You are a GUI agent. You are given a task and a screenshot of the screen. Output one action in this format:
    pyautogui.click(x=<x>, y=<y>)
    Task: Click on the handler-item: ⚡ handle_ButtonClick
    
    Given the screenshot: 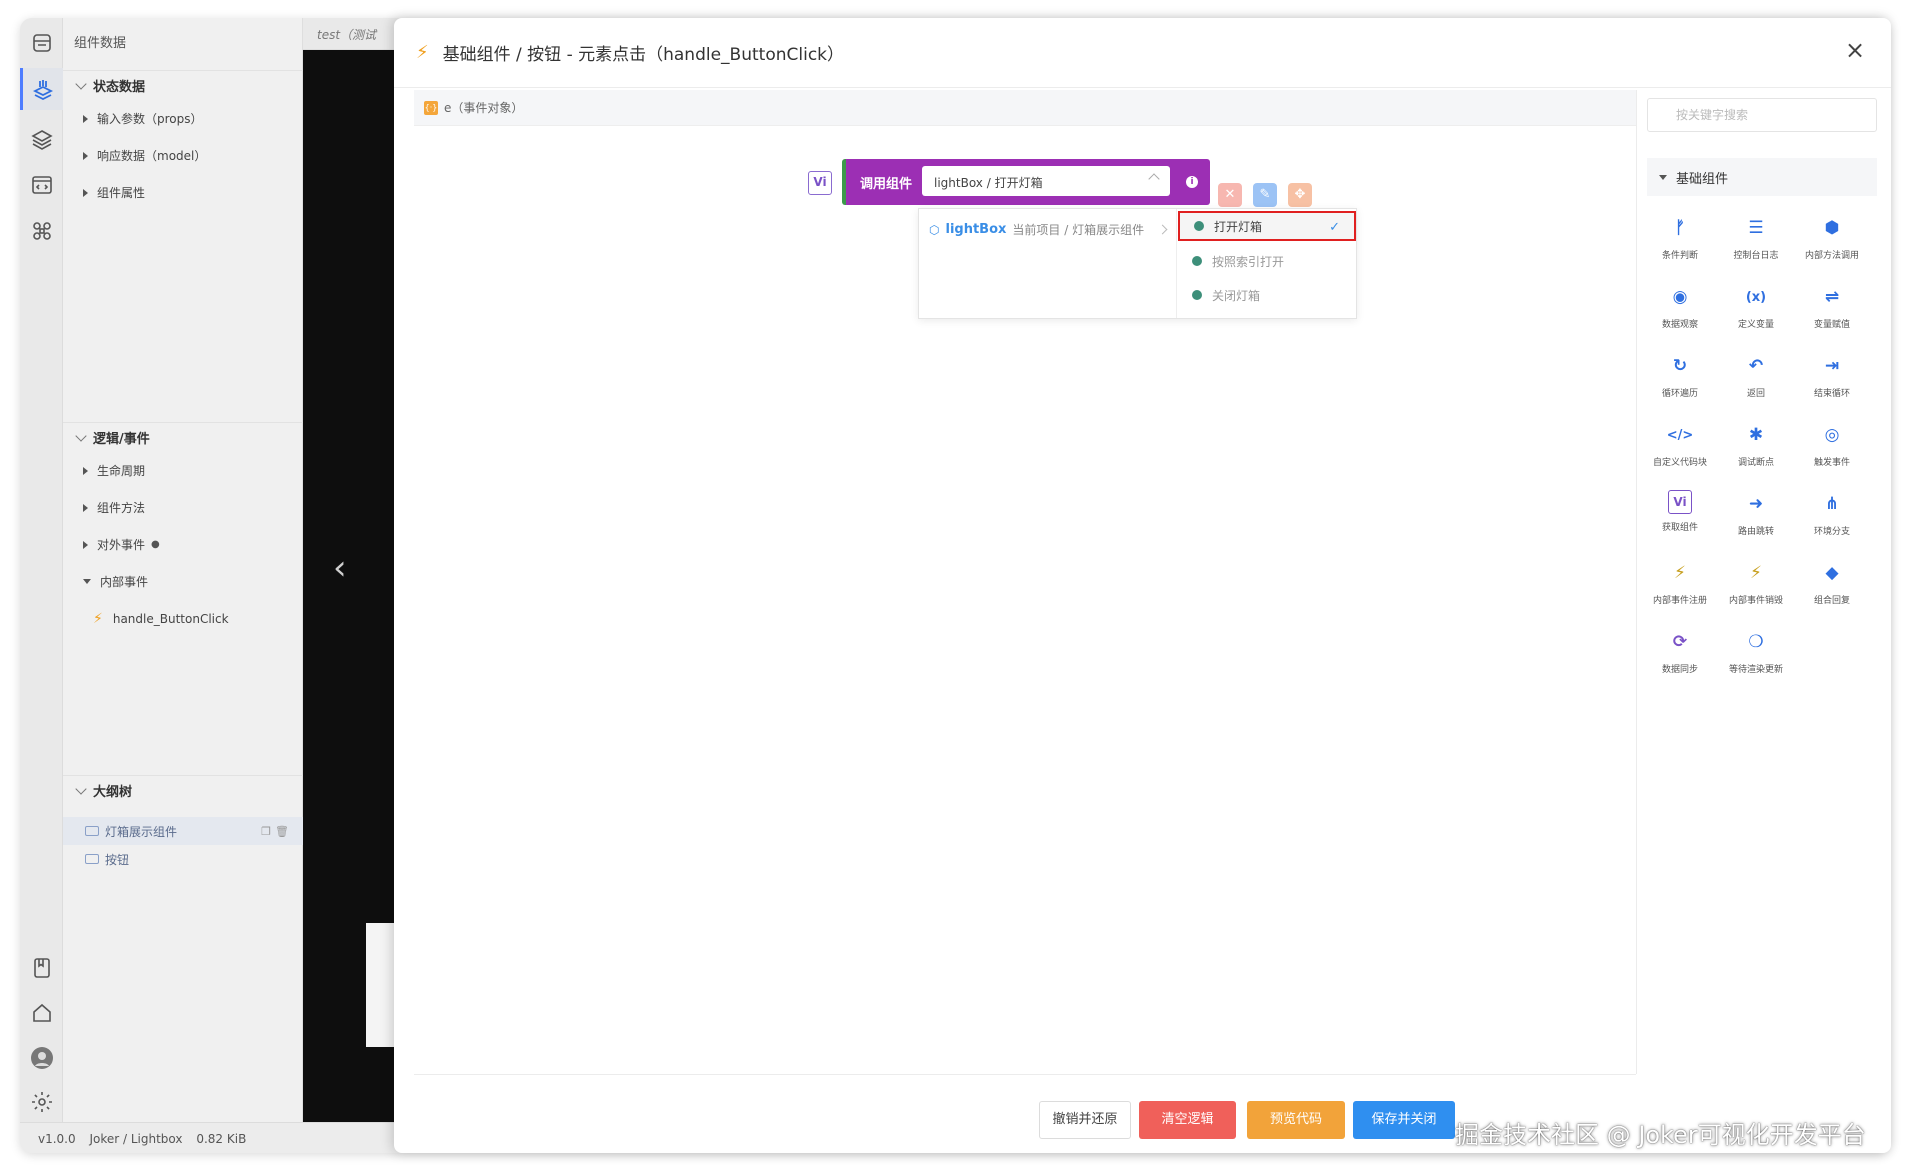 What is the action you would take?
    pyautogui.click(x=183, y=618)
    